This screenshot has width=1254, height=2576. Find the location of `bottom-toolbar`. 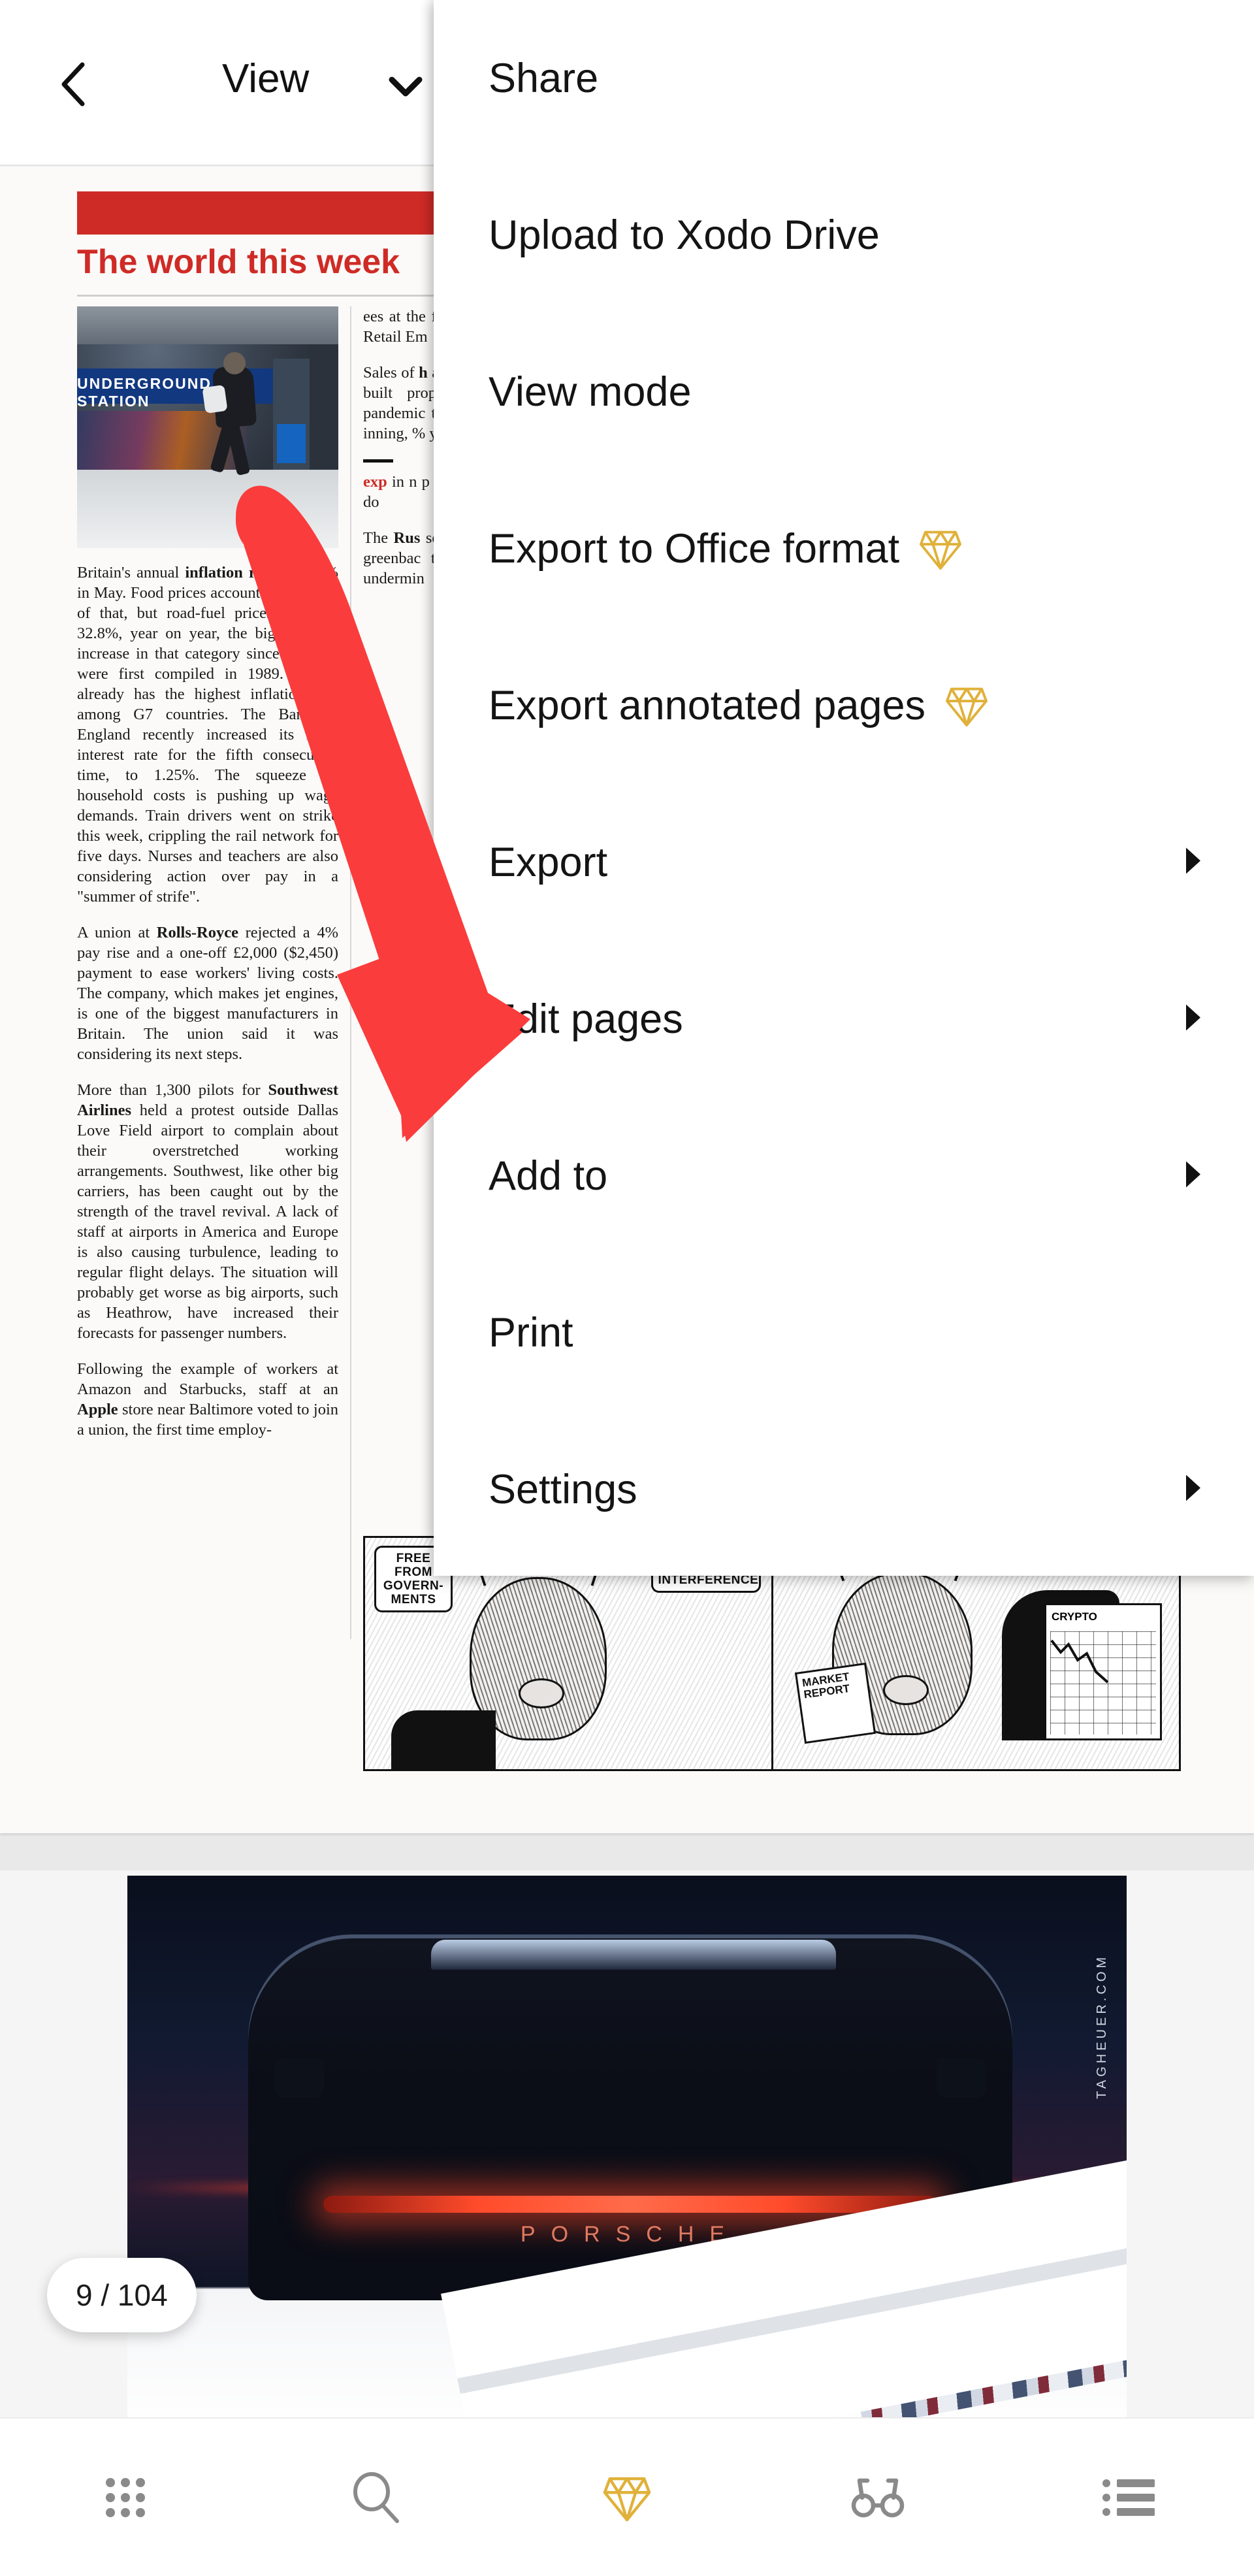

bottom-toolbar is located at coordinates (627, 2496).